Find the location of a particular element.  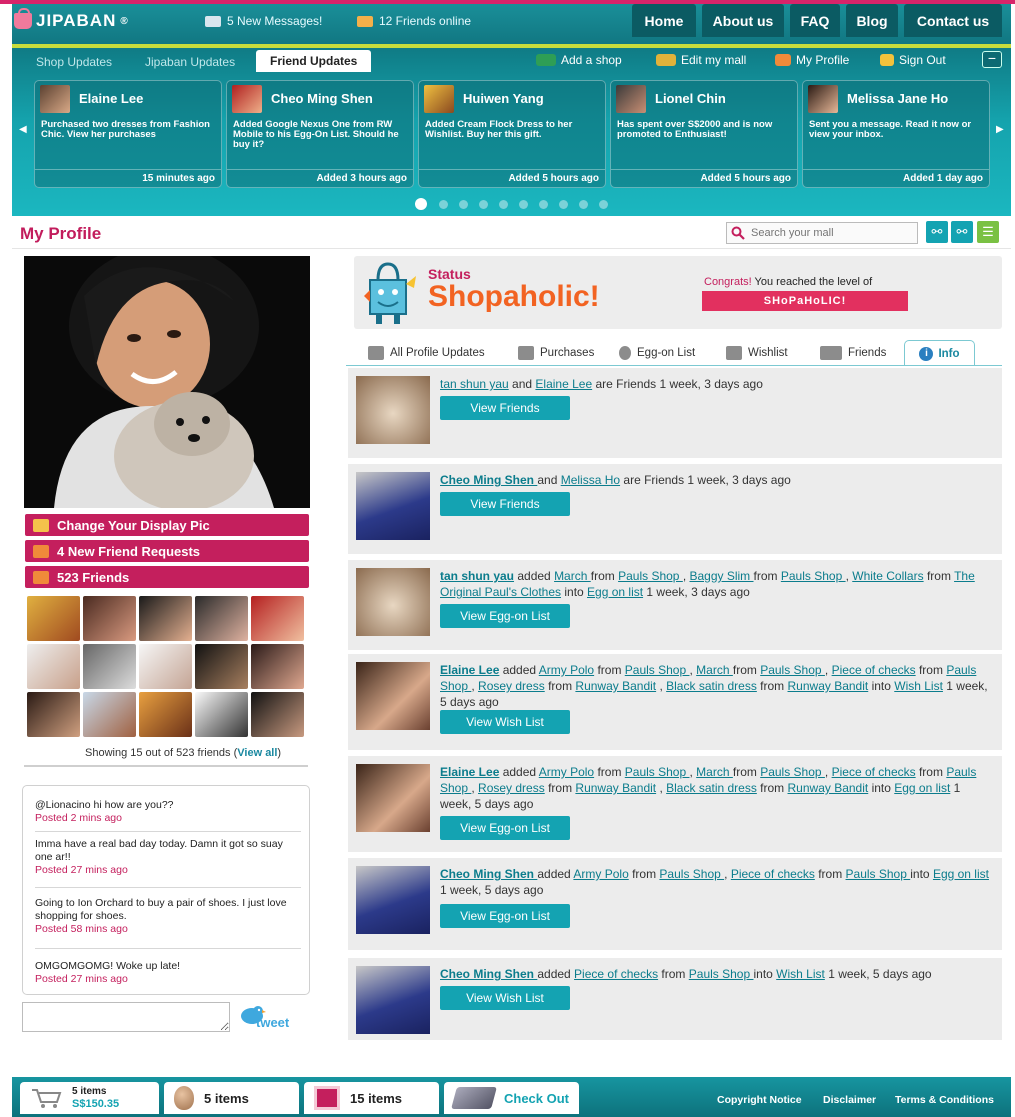

egg-on-tab: 5 items is located at coordinates (231, 1098).